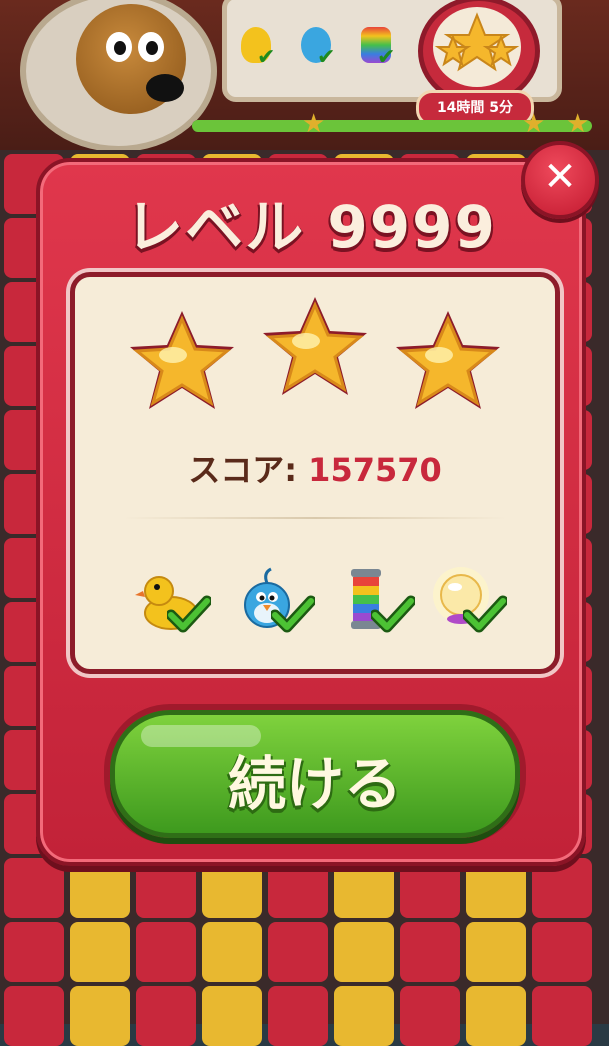  I want to click on bird-icon: ✔, so click(318, 48).